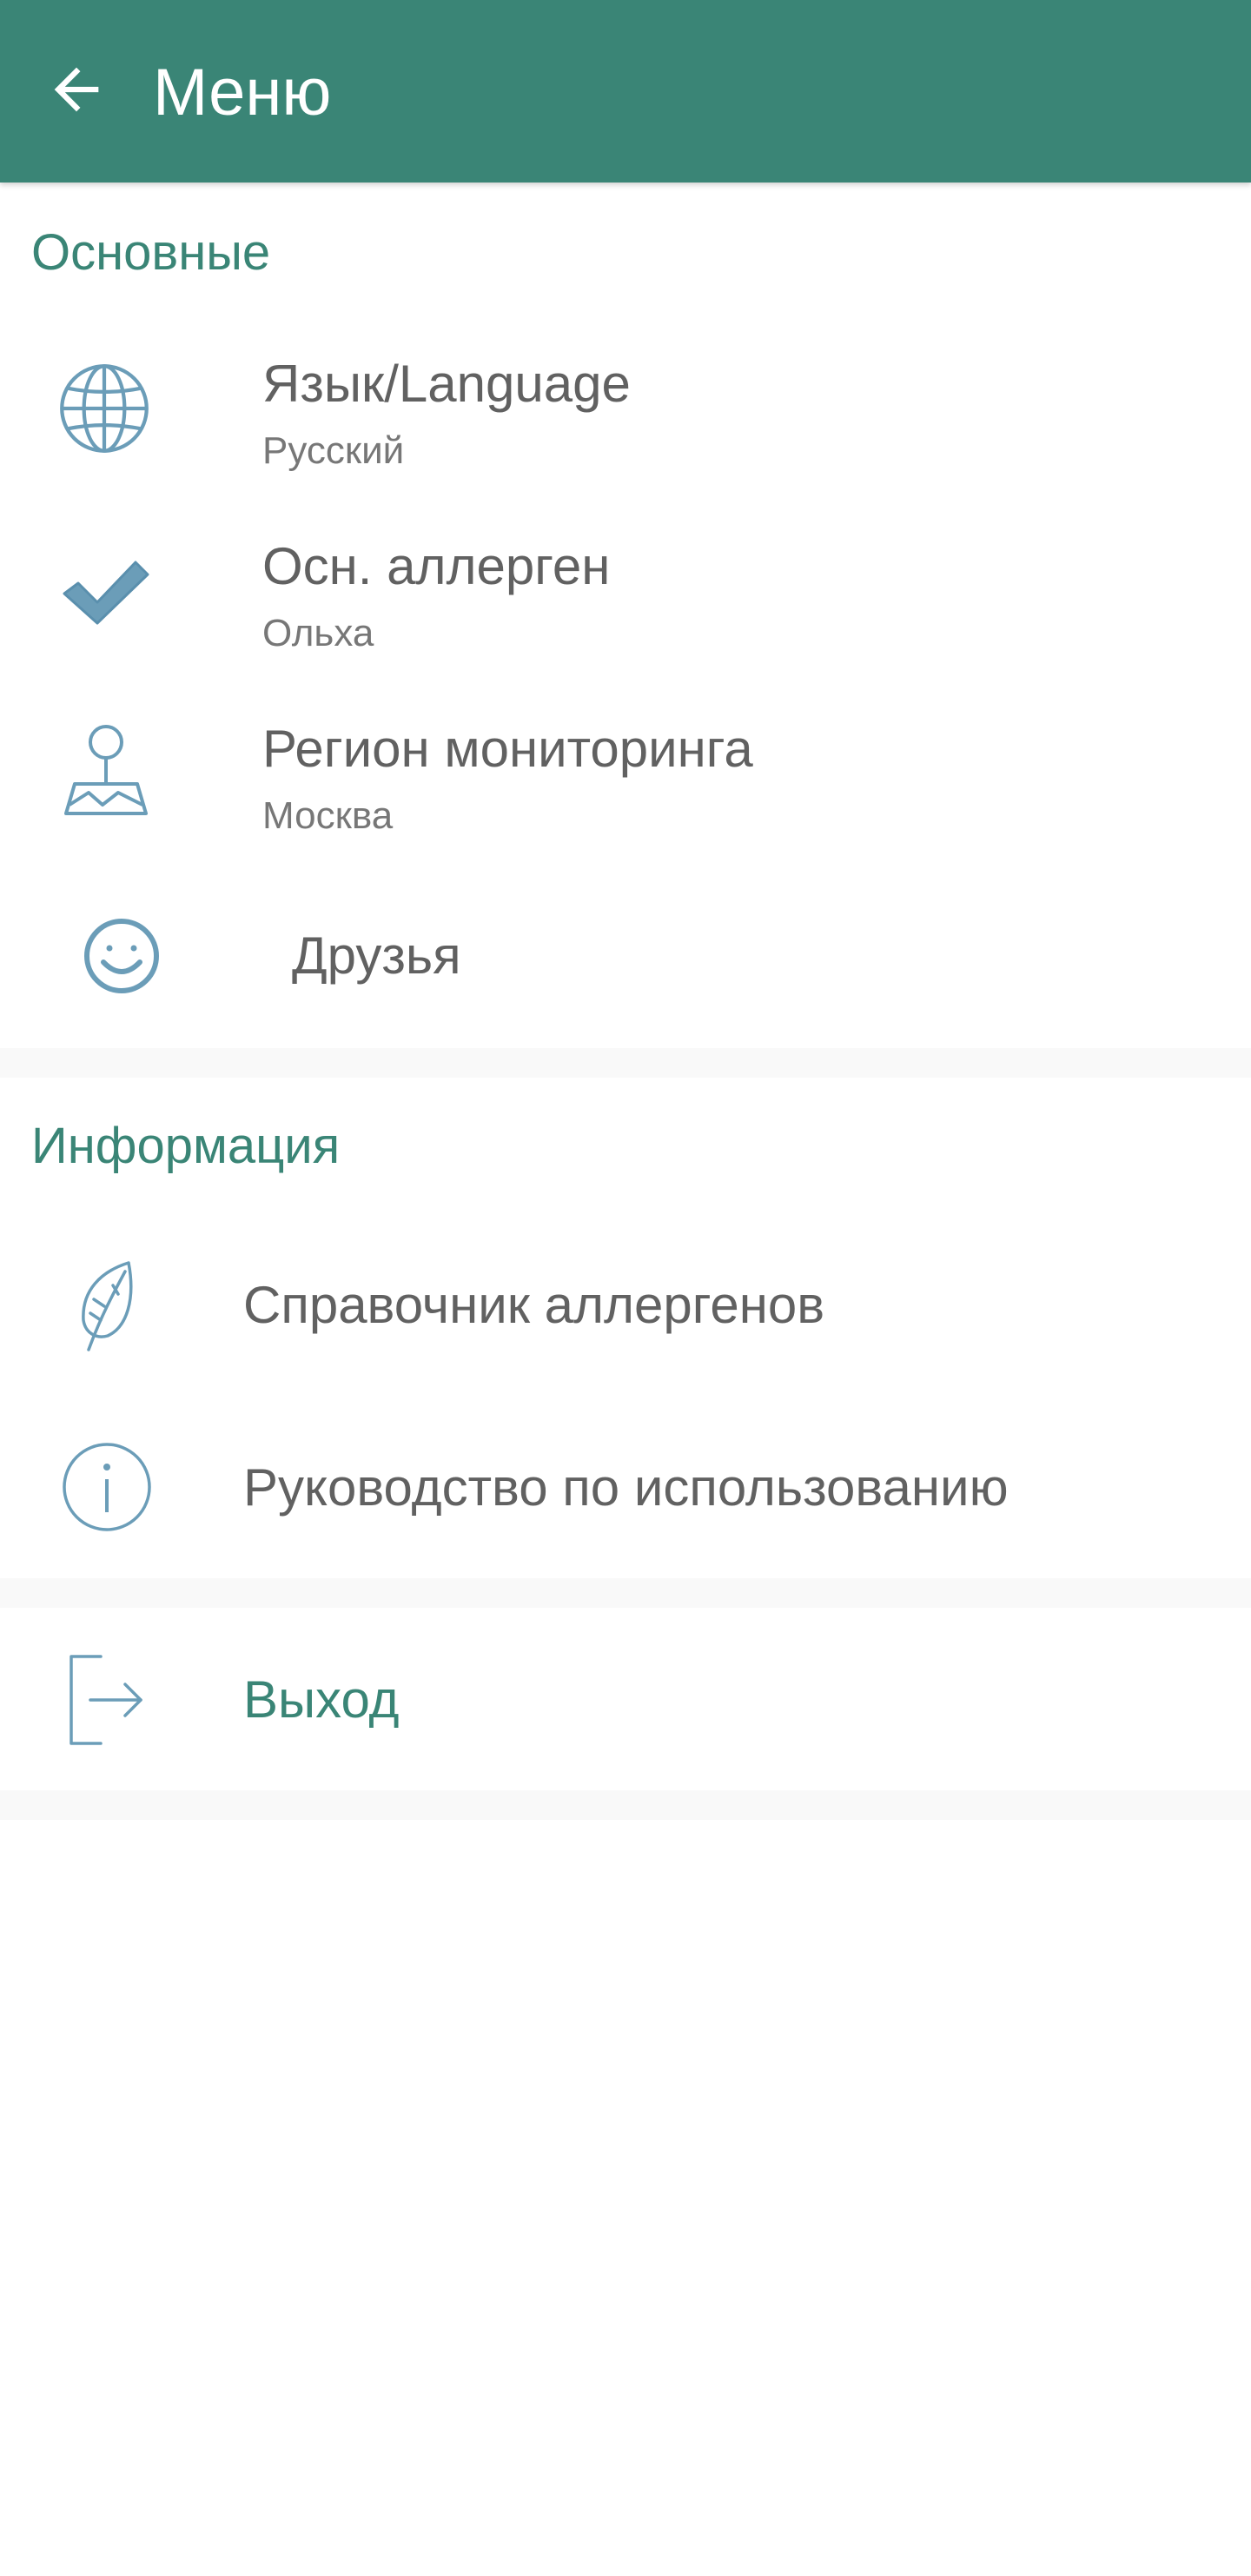  What do you see at coordinates (625, 1699) in the screenshot?
I see `menu-item-exit: Выход` at bounding box center [625, 1699].